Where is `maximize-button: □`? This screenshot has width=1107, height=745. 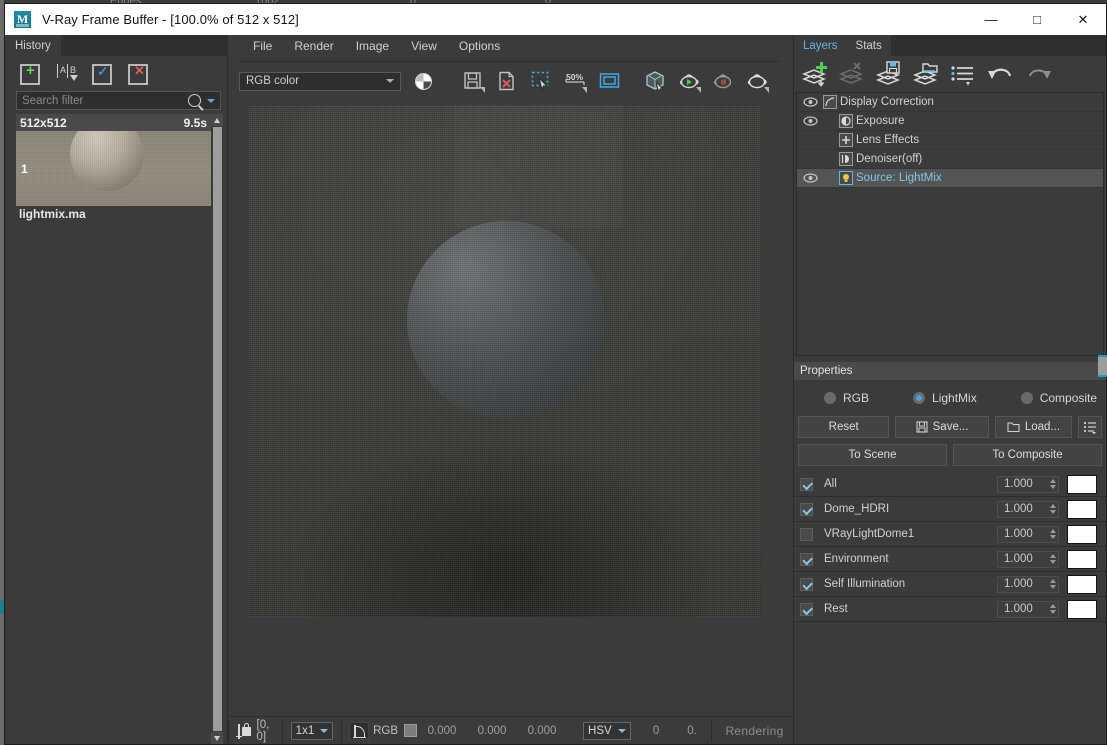
maximize-button: □ is located at coordinates (1037, 19).